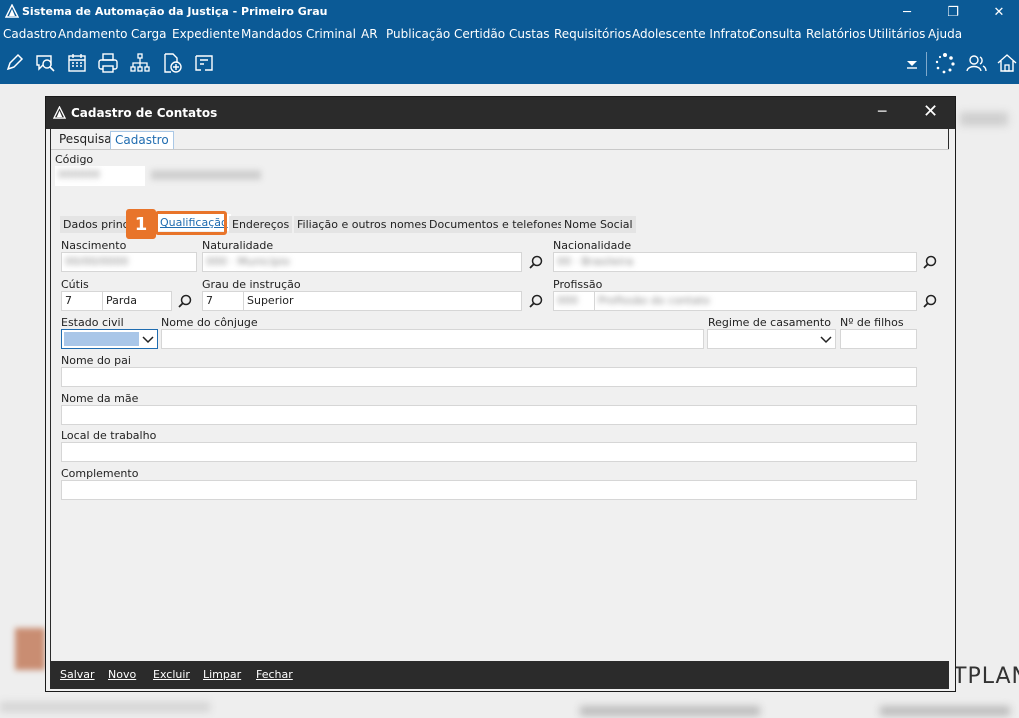  What do you see at coordinates (945, 34) in the screenshot?
I see `menu-ajuda: Ajuda` at bounding box center [945, 34].